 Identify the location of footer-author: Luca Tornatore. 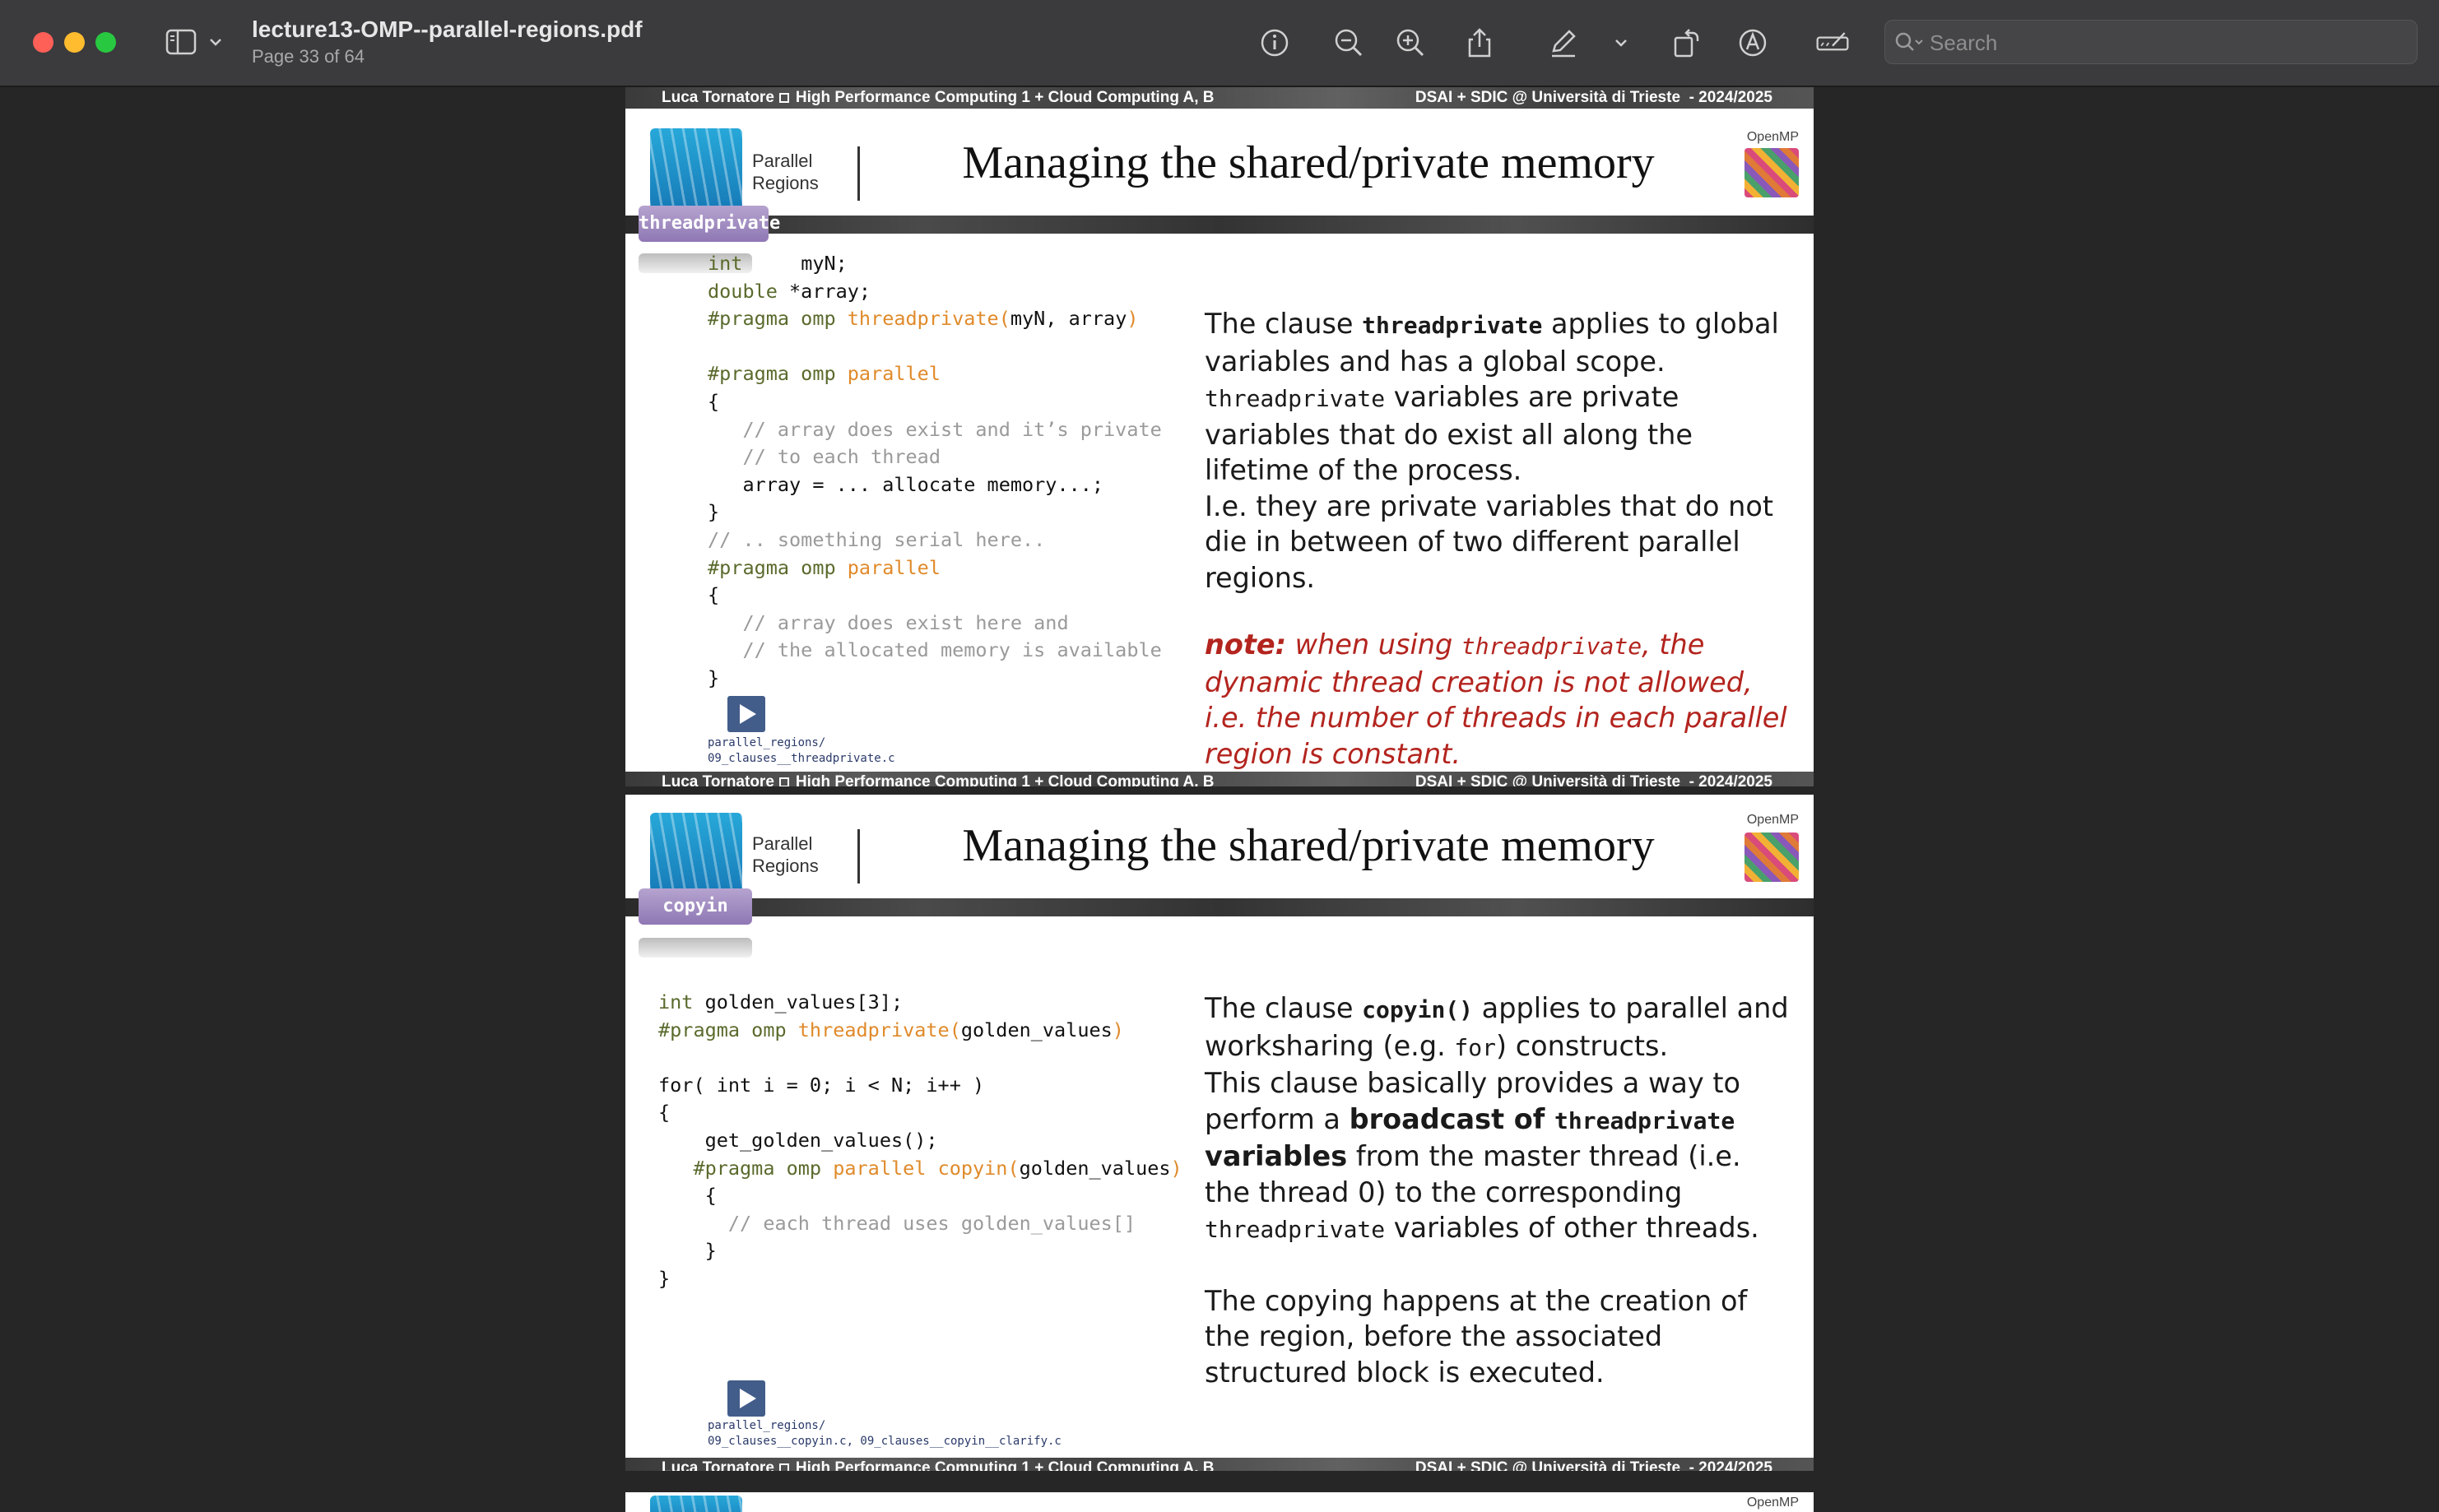
(718, 97).